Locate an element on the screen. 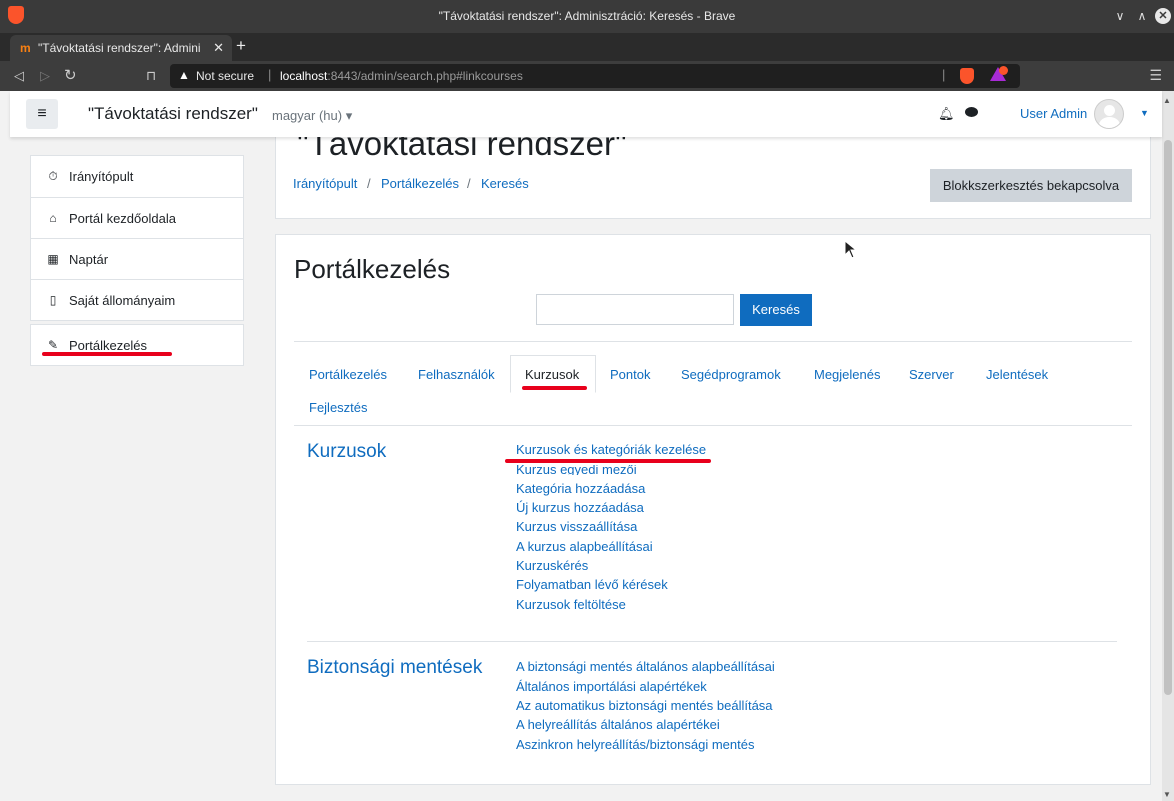  drawer-item-site-home: ⌂ Portál kezdőoldala is located at coordinates (137, 217).